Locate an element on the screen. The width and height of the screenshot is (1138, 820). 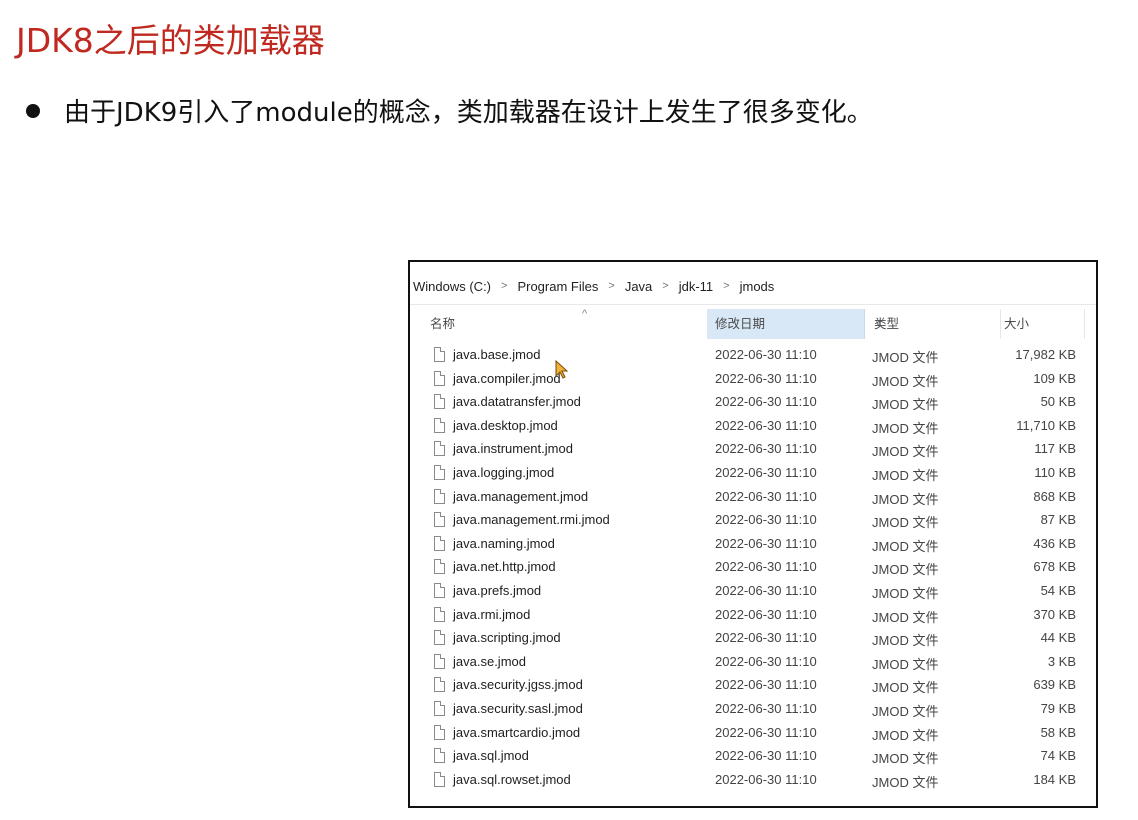
breadcrumb-item-java: Java is located at coordinates (638, 286).